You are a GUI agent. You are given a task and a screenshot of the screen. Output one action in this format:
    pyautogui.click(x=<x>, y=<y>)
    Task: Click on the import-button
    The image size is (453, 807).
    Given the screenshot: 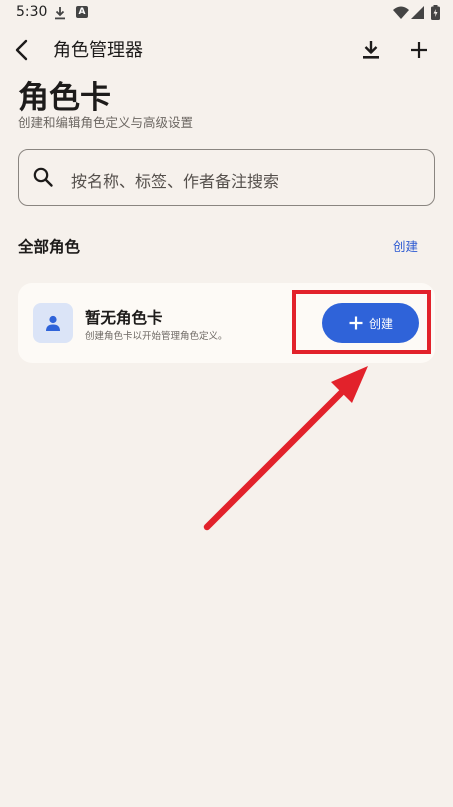 What is the action you would take?
    pyautogui.click(x=371, y=50)
    